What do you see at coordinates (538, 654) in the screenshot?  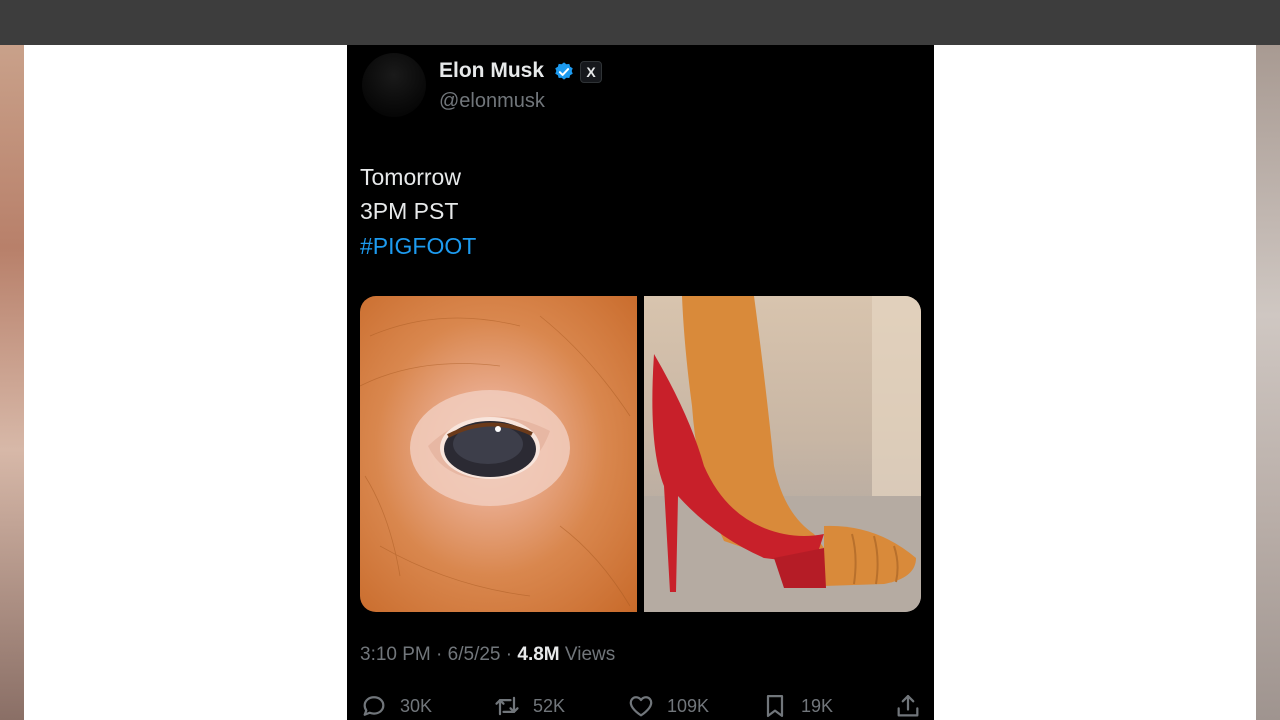 I see `views-count: 4.8M` at bounding box center [538, 654].